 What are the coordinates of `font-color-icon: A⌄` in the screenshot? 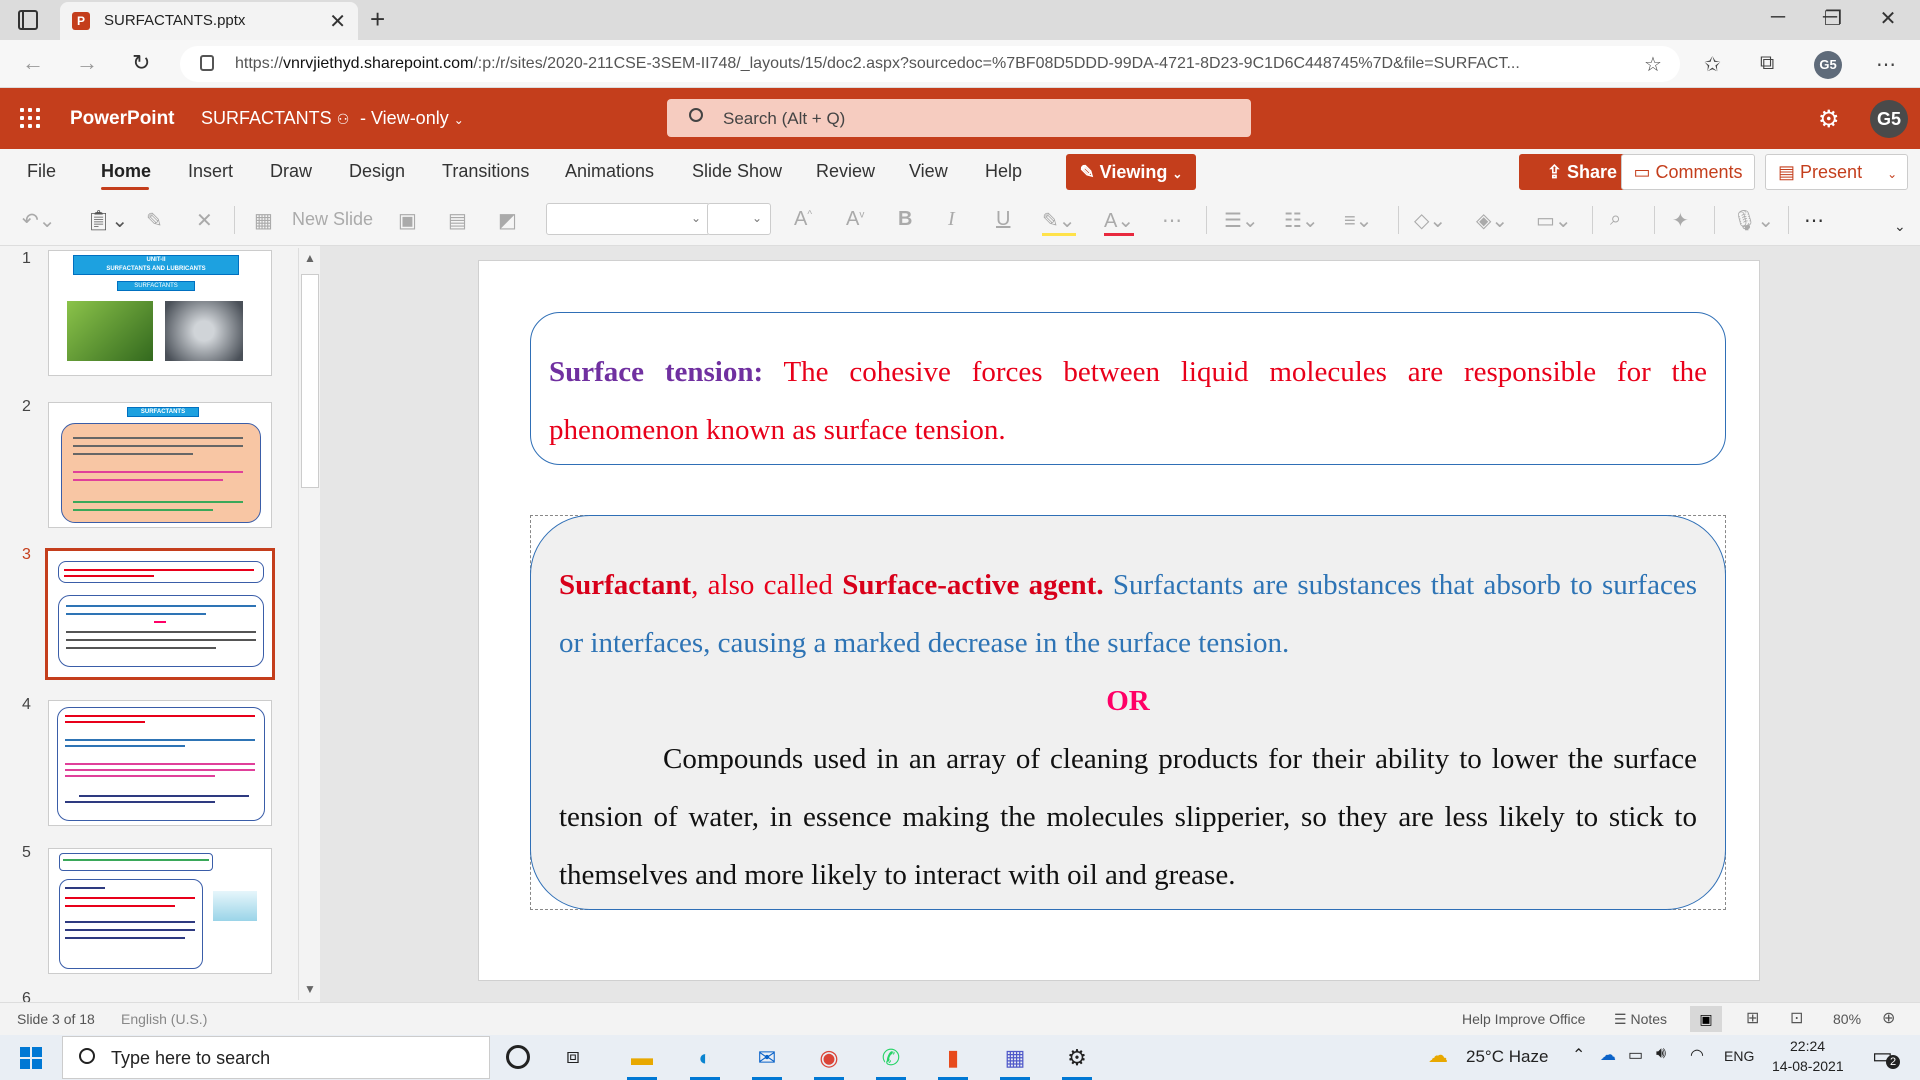 It's located at (1119, 222).